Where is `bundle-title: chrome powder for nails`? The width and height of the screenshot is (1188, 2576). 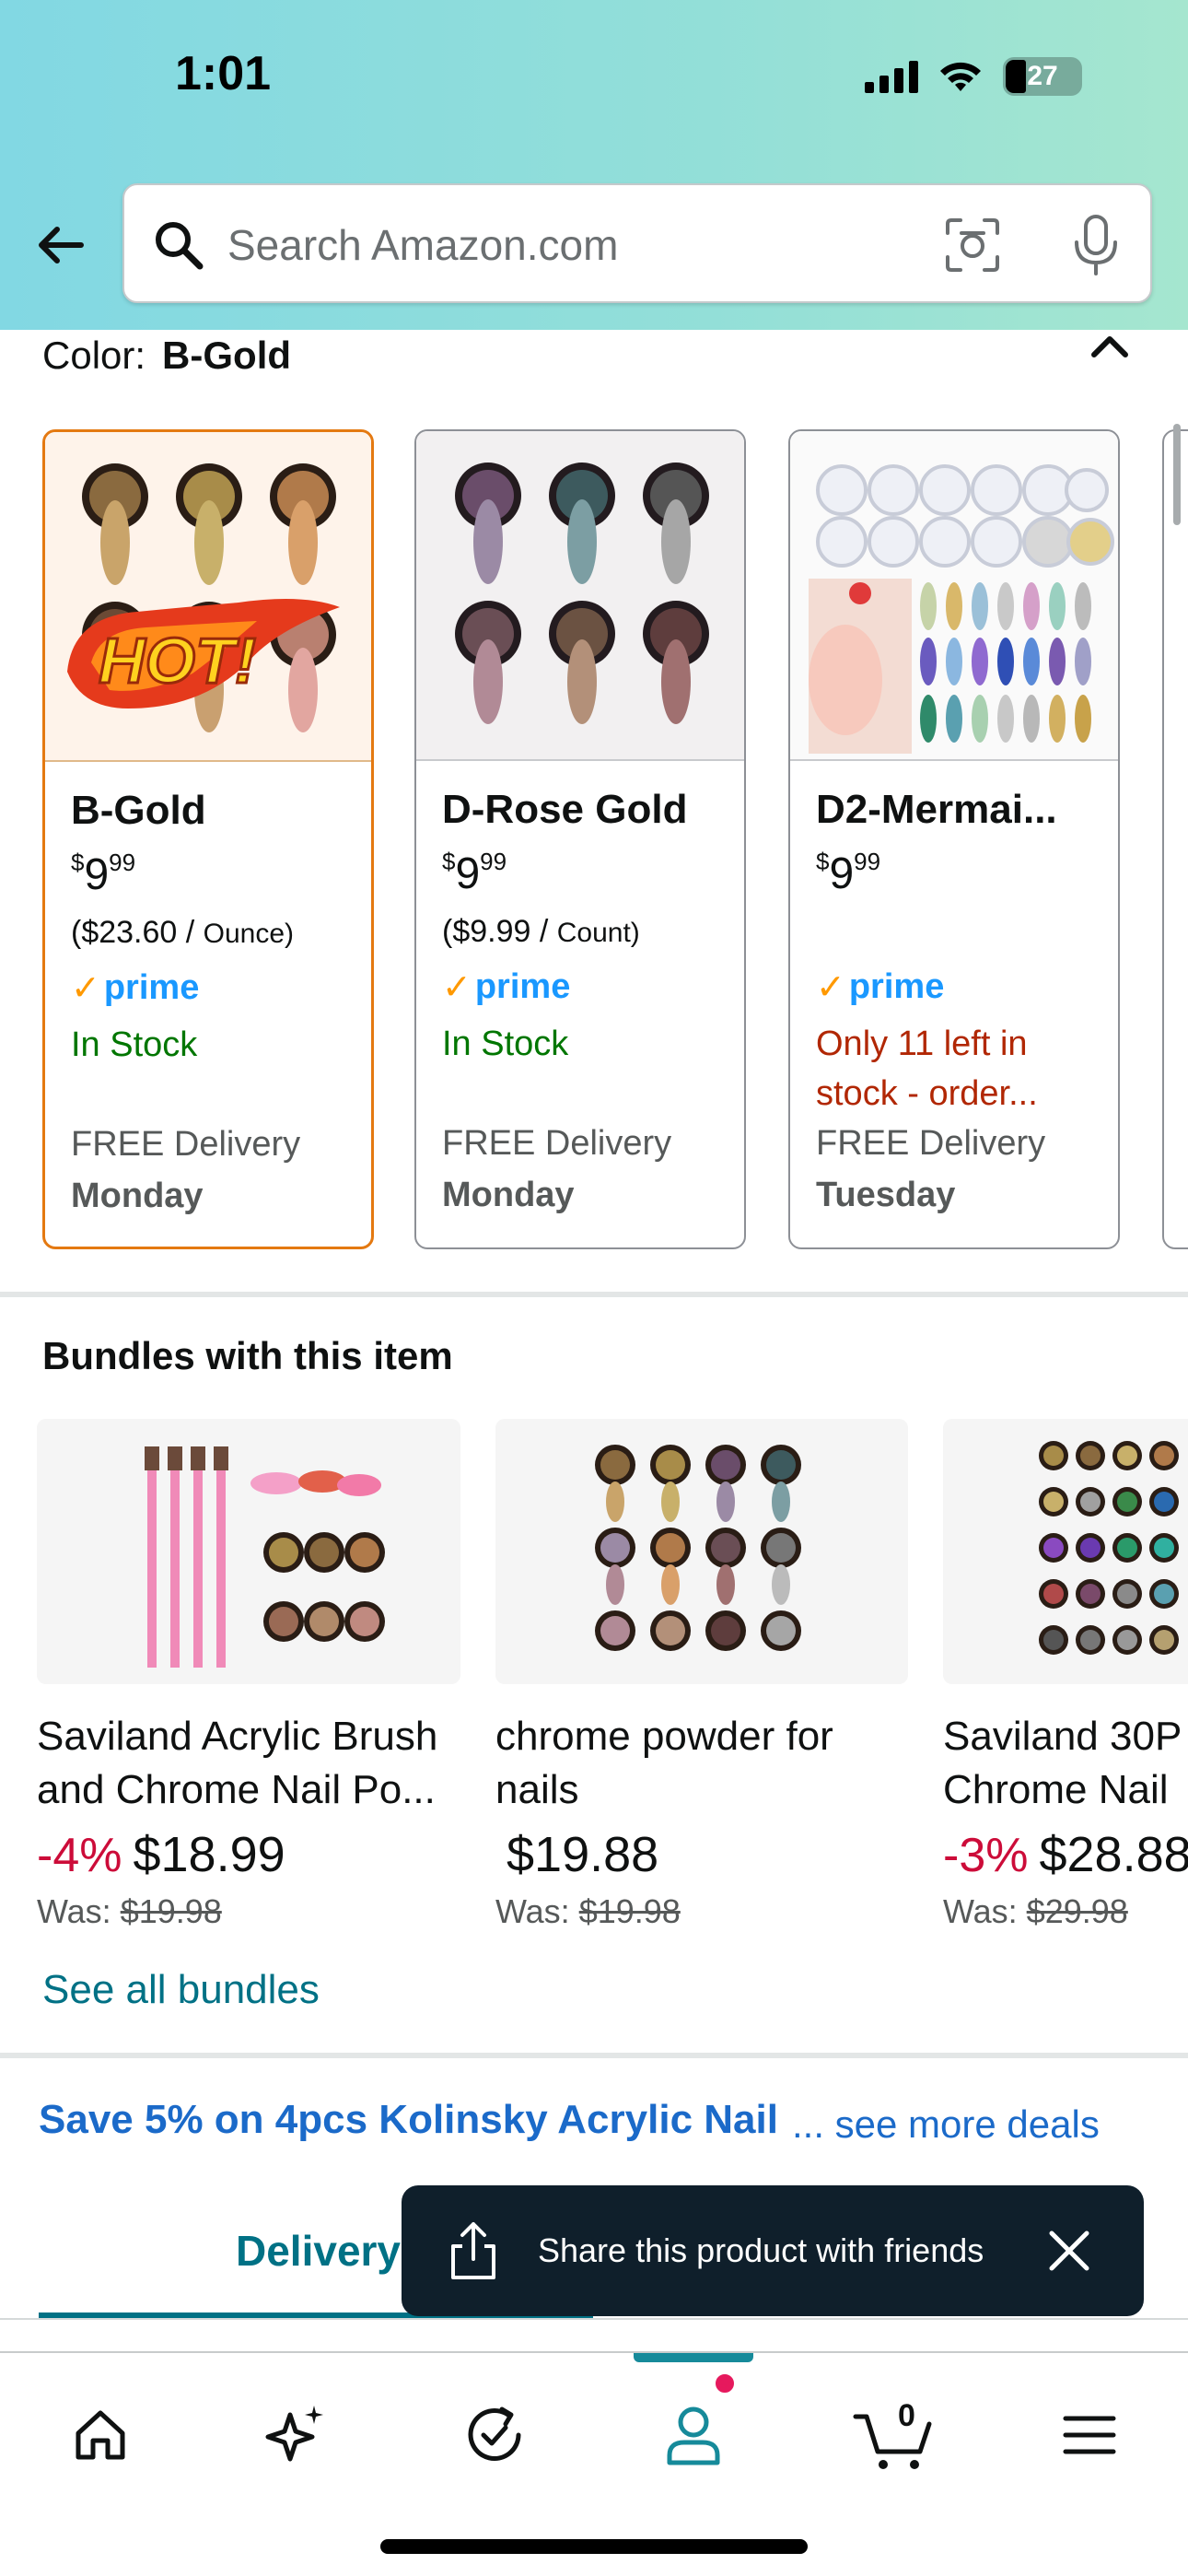 bundle-title: chrome powder for nails is located at coordinates (701, 1763).